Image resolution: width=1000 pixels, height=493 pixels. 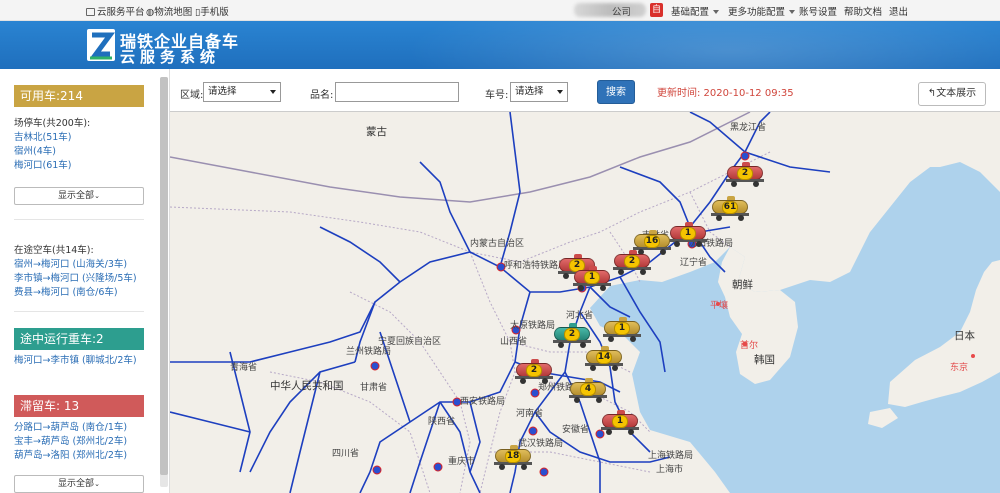 What do you see at coordinates (764, 360) in the screenshot?
I see `map-label-south-korea: 韩国` at bounding box center [764, 360].